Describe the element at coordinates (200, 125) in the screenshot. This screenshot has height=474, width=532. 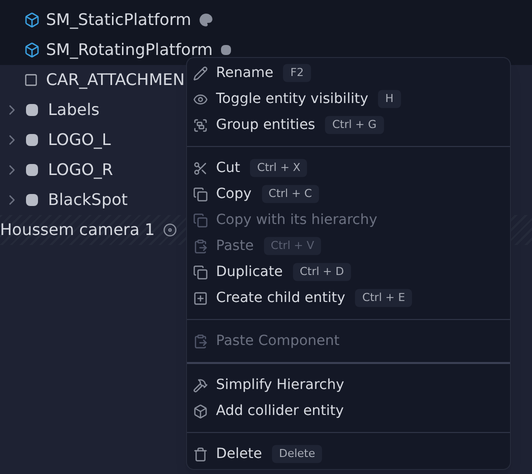
I see `group-icon` at that location.